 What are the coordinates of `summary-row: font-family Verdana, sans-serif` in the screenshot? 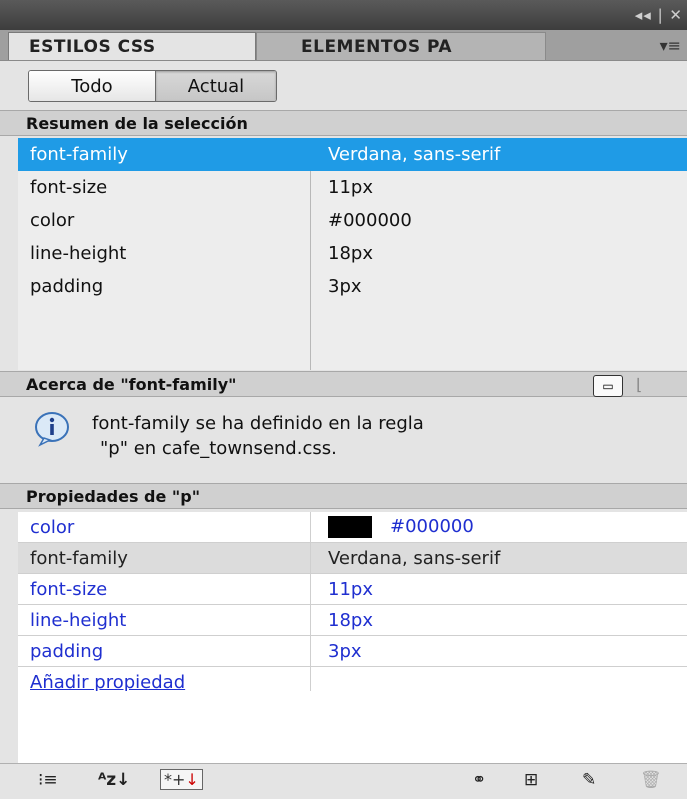 It's located at (352, 154).